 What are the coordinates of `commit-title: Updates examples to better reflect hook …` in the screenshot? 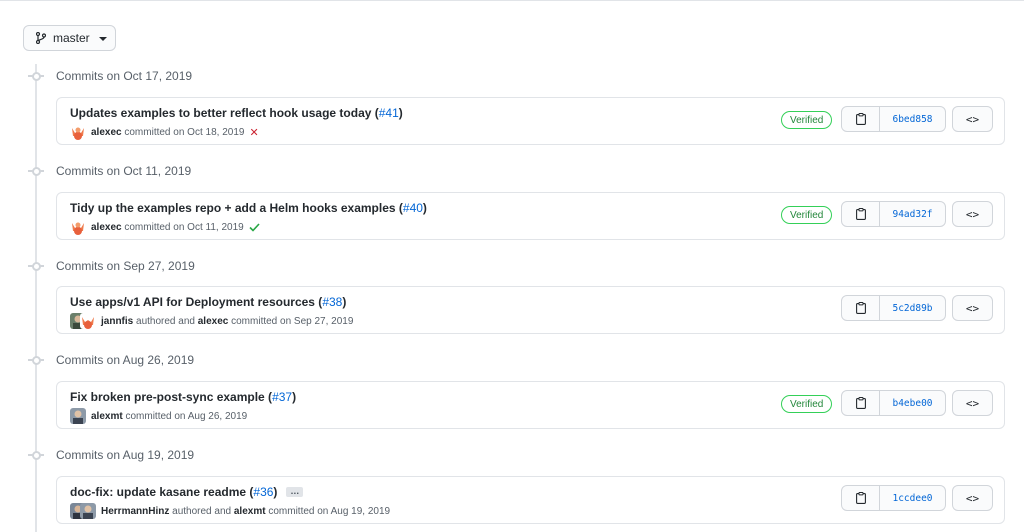 It's located at (236, 113).